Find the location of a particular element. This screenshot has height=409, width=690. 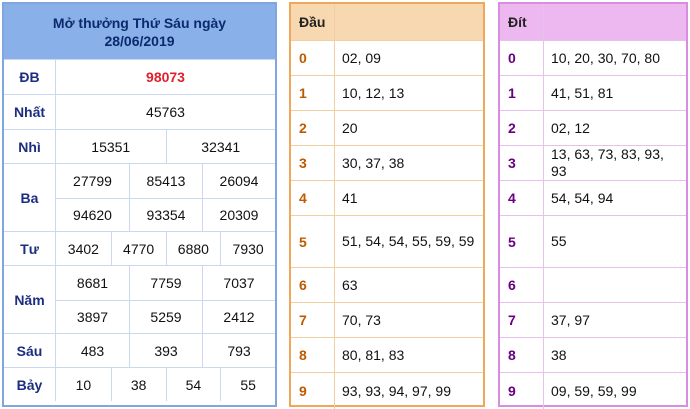

dit-key: 5 is located at coordinates (522, 241).